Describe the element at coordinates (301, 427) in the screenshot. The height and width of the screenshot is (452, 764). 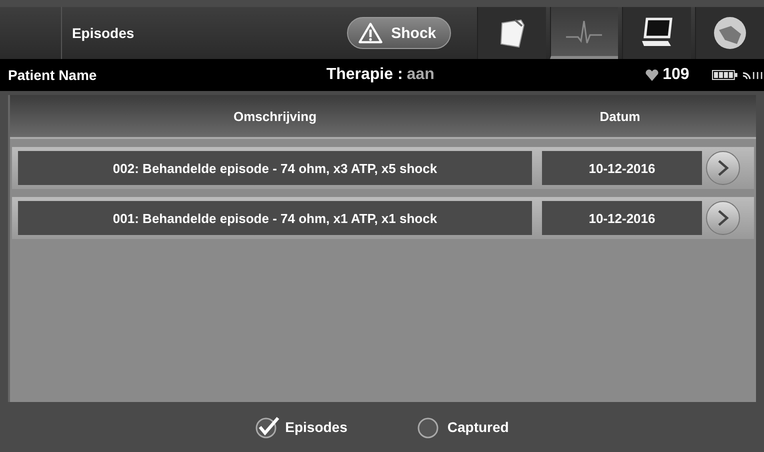
I see `filter-option: Episodes` at that location.